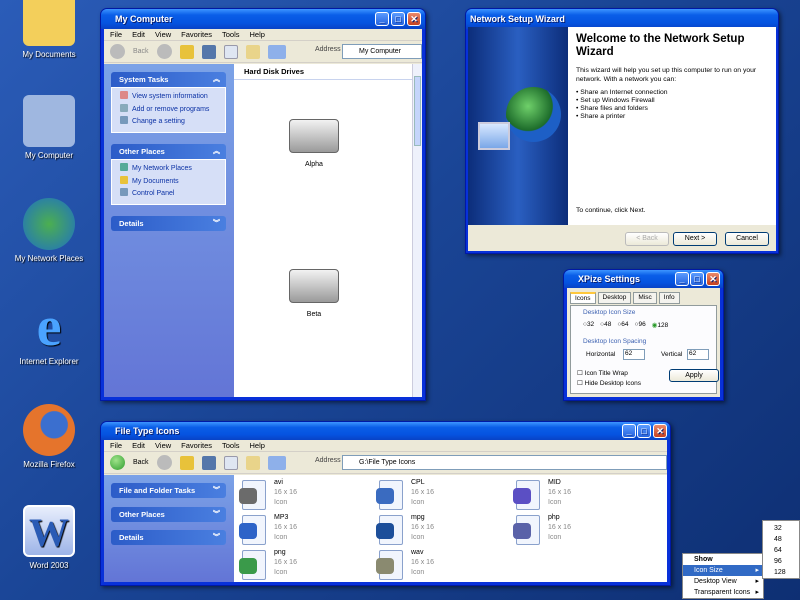 Image resolution: width=800 pixels, height=600 pixels. I want to click on submenu-item-64: 64, so click(781, 550).